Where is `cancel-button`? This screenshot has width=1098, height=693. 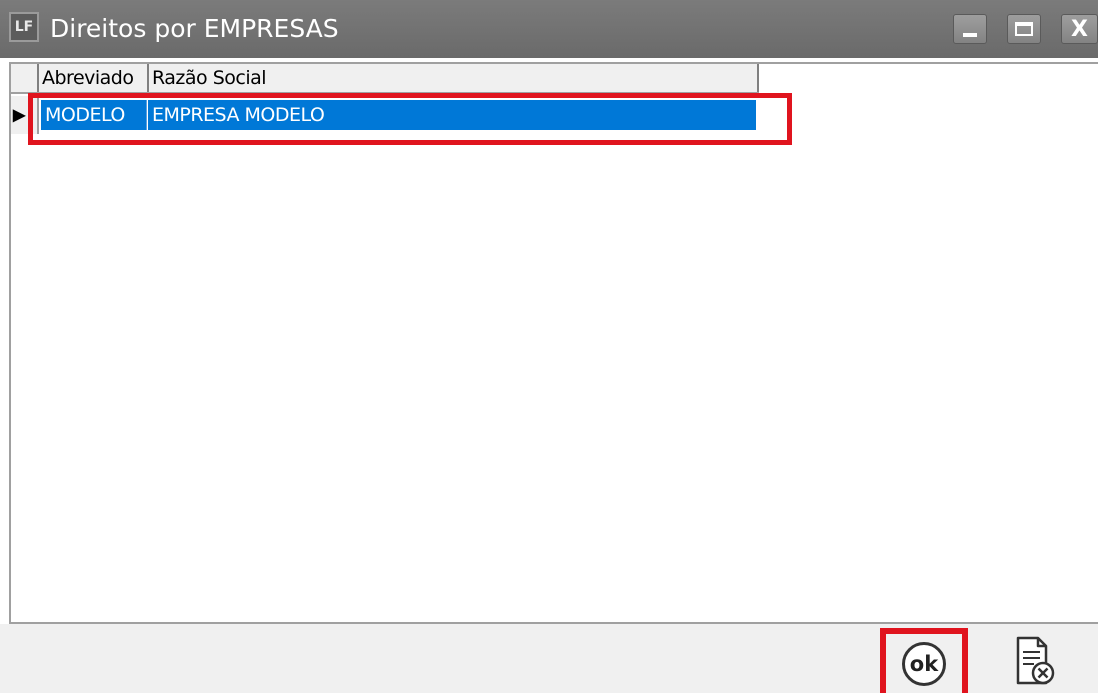 cancel-button is located at coordinates (1035, 662).